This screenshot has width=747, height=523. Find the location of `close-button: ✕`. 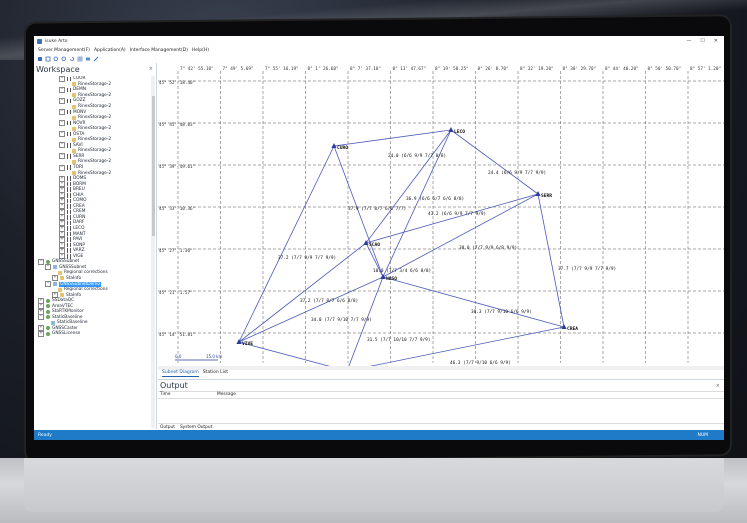

close-button: ✕ is located at coordinates (716, 41).